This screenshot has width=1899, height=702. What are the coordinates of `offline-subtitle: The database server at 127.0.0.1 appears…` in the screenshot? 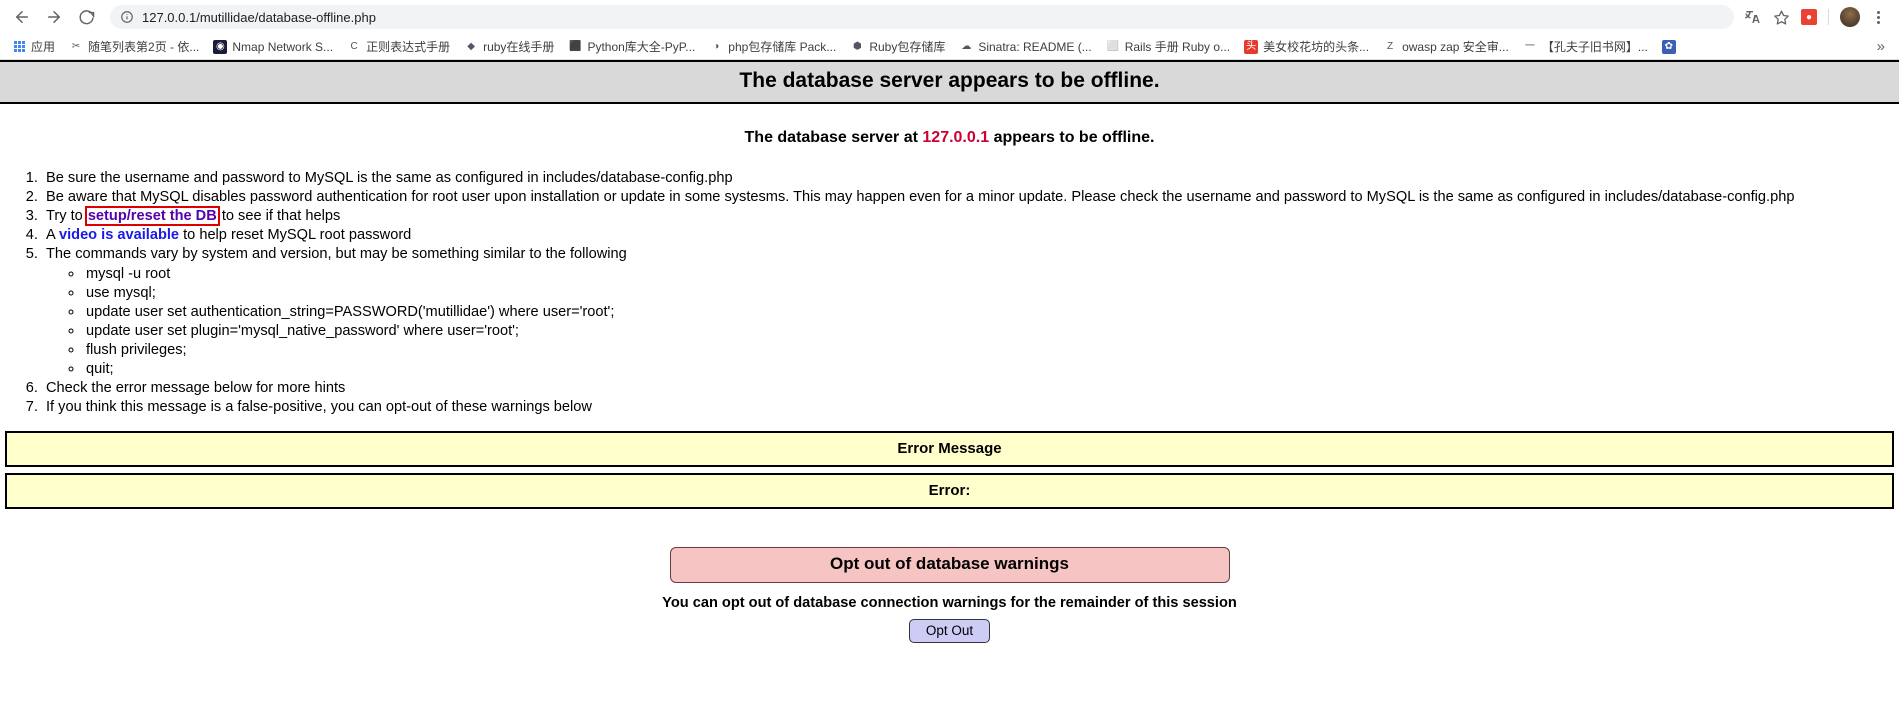 It's located at (949, 138).